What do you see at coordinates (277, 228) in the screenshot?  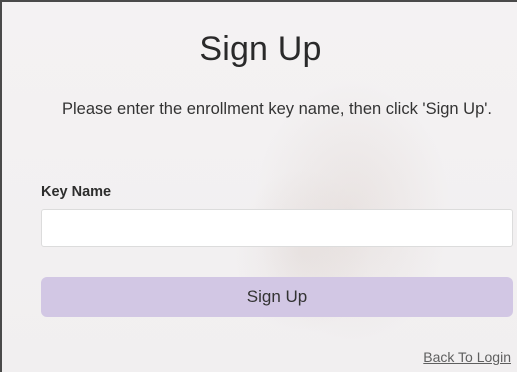 I see `key-name-input` at bounding box center [277, 228].